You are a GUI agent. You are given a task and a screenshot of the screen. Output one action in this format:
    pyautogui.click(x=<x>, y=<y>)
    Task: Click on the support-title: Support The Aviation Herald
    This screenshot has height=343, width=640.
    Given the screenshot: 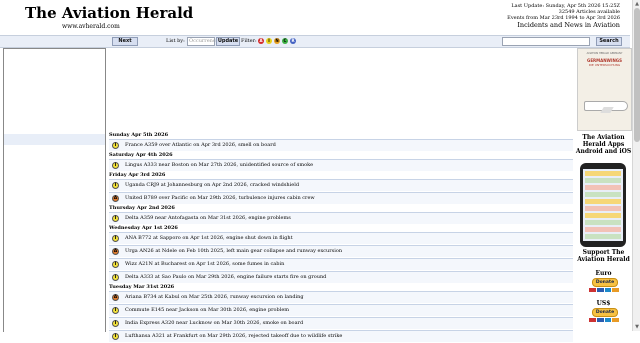 What is the action you would take?
    pyautogui.click(x=603, y=256)
    